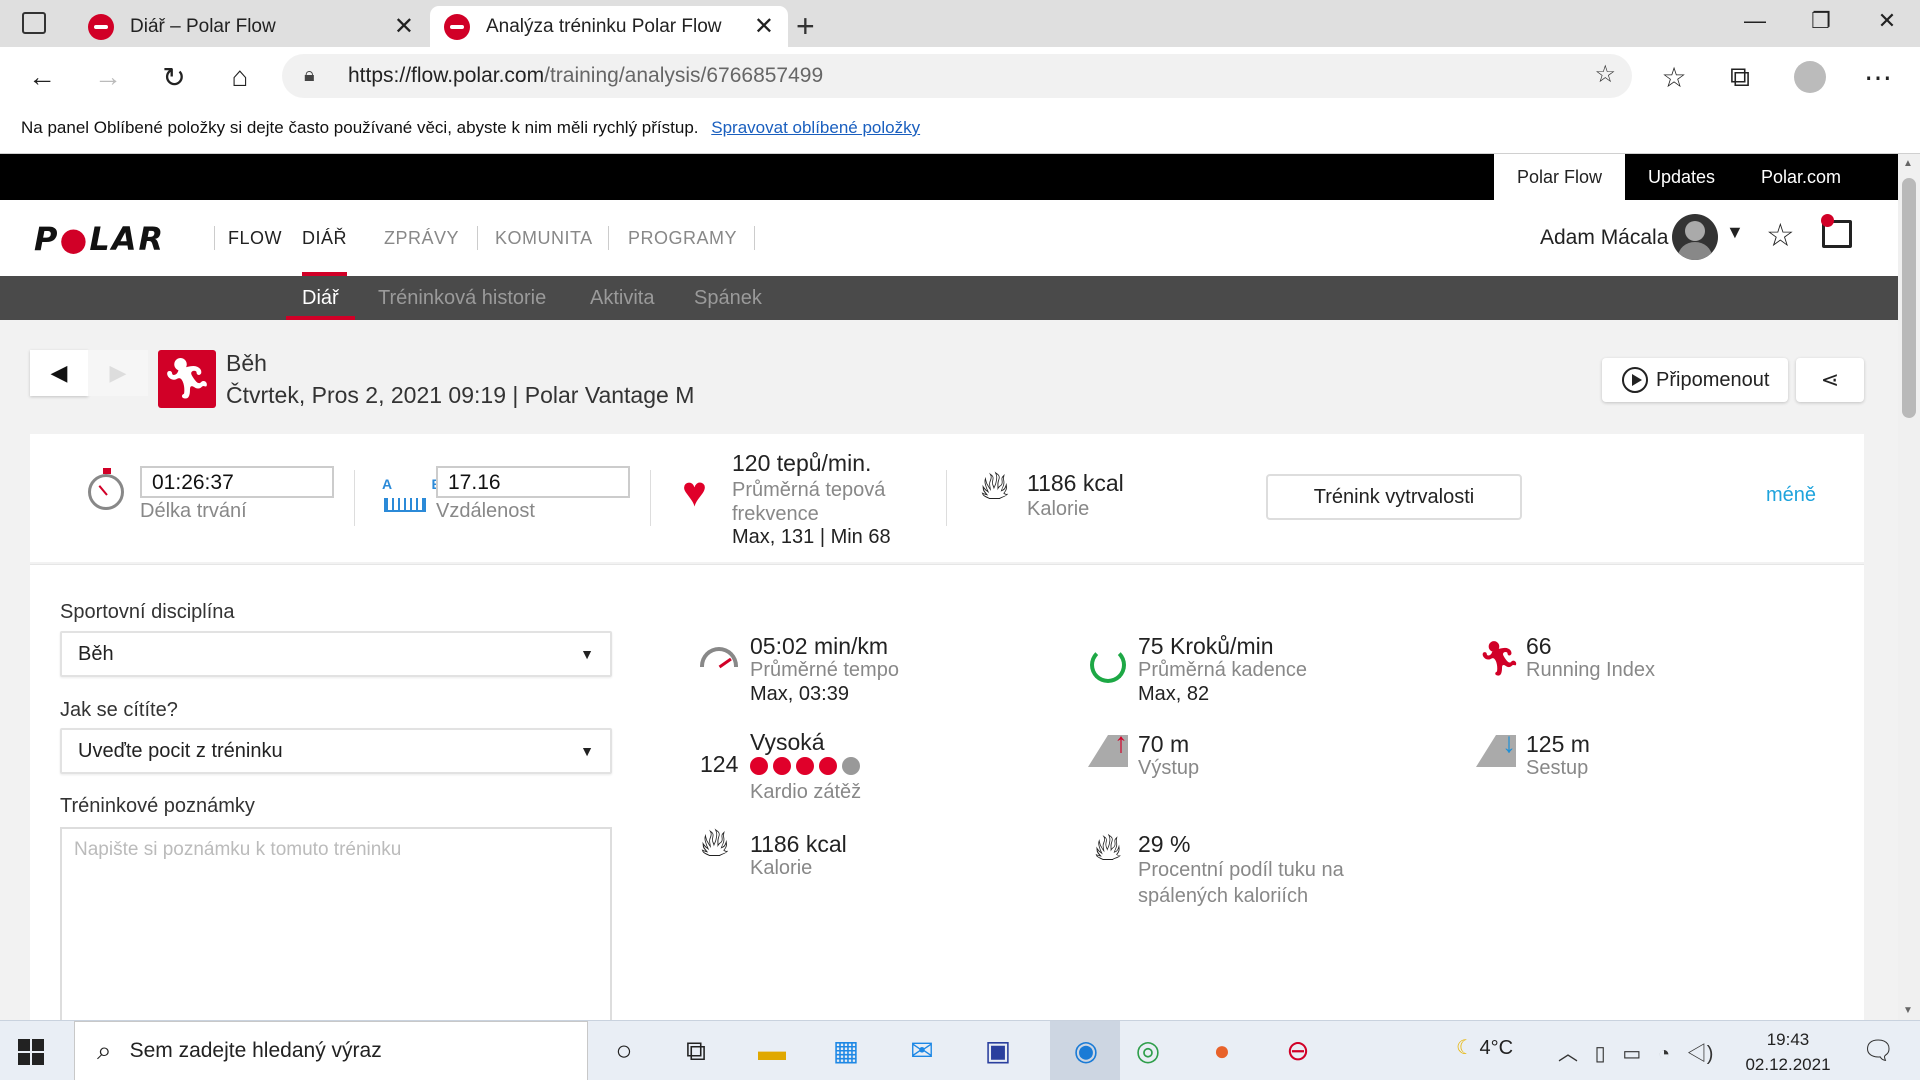 The image size is (1920, 1080). I want to click on clock-time: 19:43, so click(1788, 1039).